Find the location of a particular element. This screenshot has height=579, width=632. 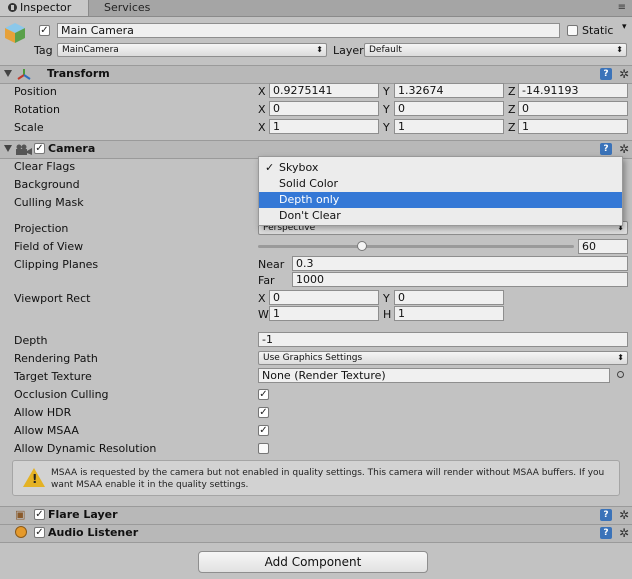

menu-item-solid-color: Solid Color is located at coordinates (440, 184).